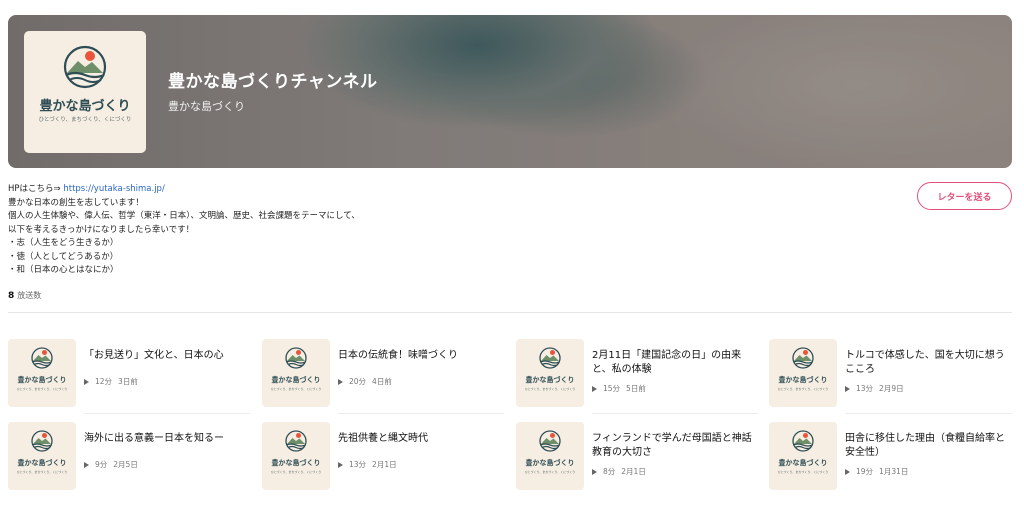 Image resolution: width=1024 pixels, height=511 pixels. I want to click on episode-meta: 9分 2月5日, so click(111, 464).